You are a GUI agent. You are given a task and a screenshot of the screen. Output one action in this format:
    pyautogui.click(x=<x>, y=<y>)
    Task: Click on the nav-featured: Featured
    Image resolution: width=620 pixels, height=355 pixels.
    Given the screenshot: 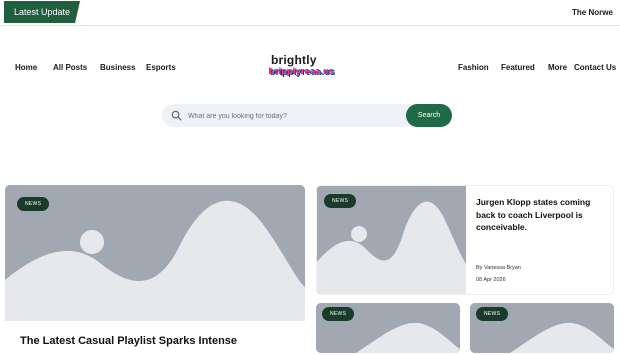 What is the action you would take?
    pyautogui.click(x=518, y=67)
    